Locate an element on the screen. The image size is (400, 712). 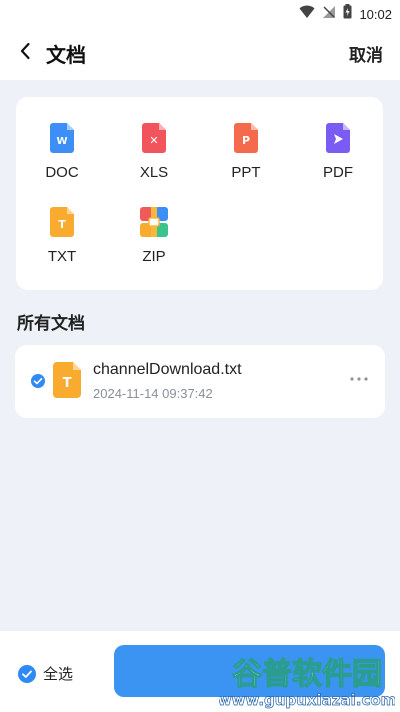
file-type-label: DOC is located at coordinates (62, 172).